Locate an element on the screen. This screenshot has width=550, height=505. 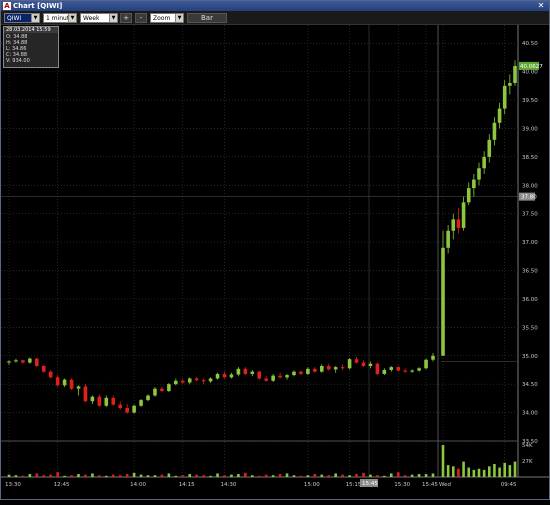
y-tick-label: 40.50 is located at coordinates (530, 44).